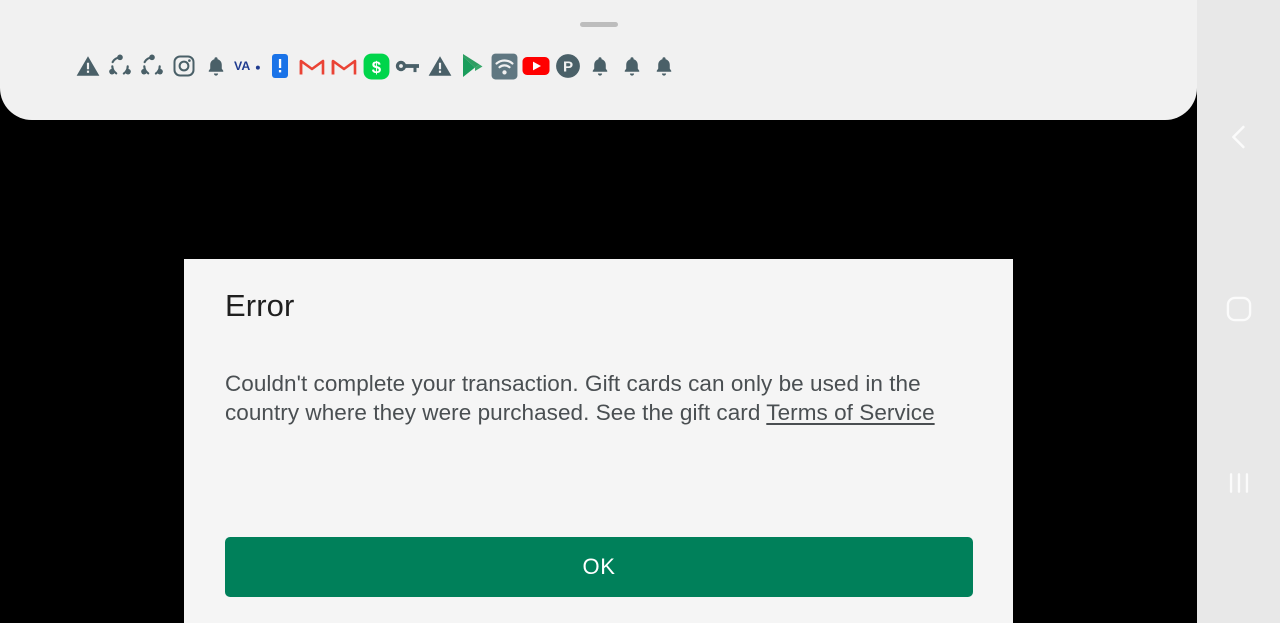 This screenshot has height=623, width=1280. I want to click on home-button, so click(1239, 309).